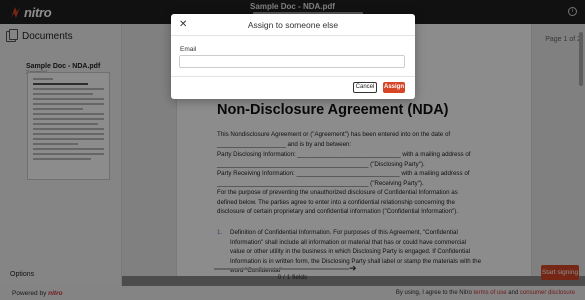  I want to click on dialog-divider, so click(293, 76).